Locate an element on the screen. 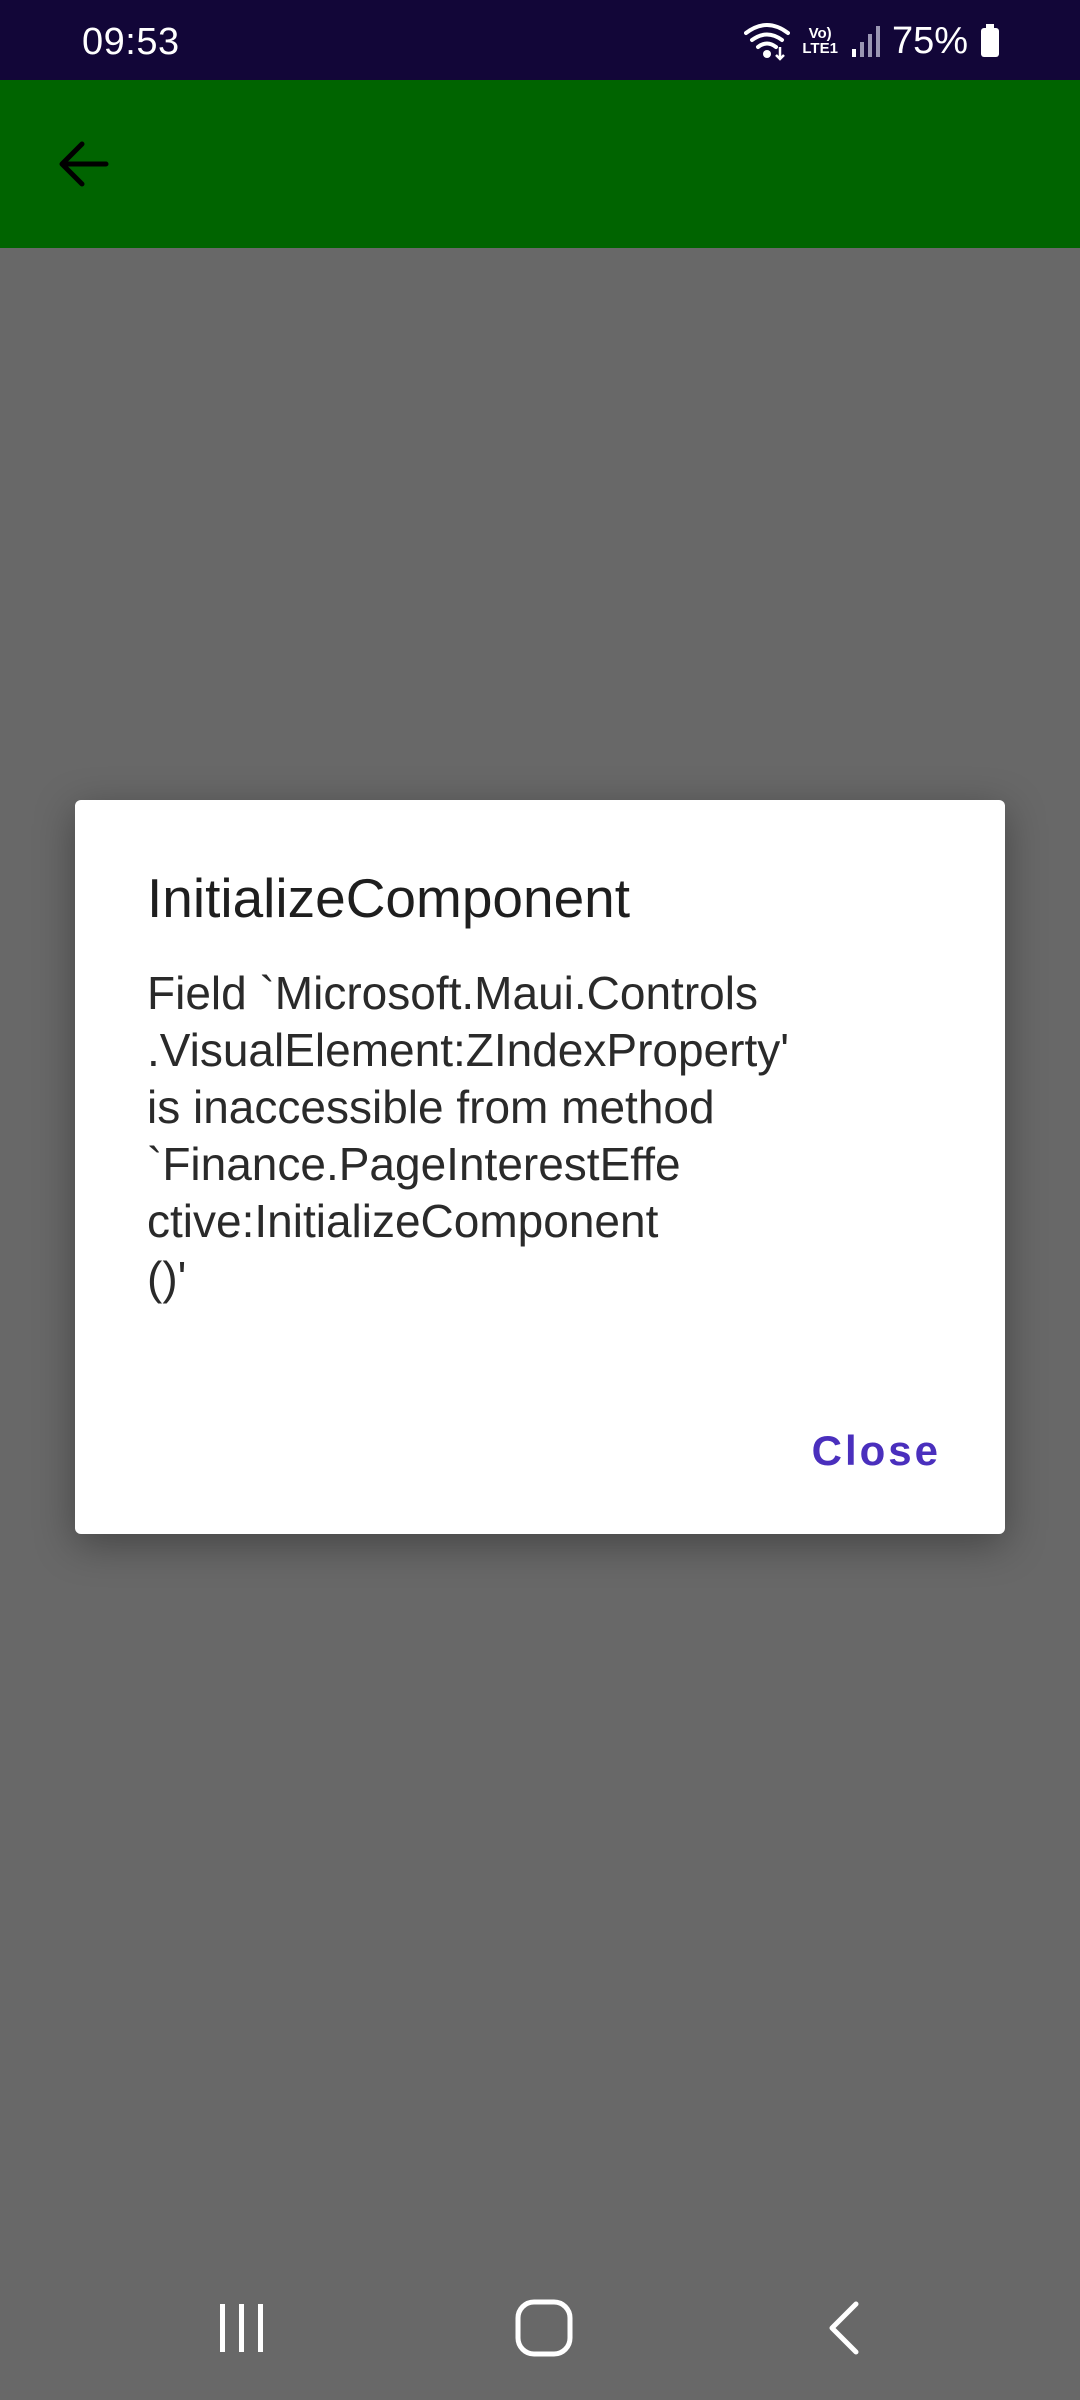 Image resolution: width=1080 pixels, height=2400 pixels. recent-apps-button is located at coordinates (242, 2328).